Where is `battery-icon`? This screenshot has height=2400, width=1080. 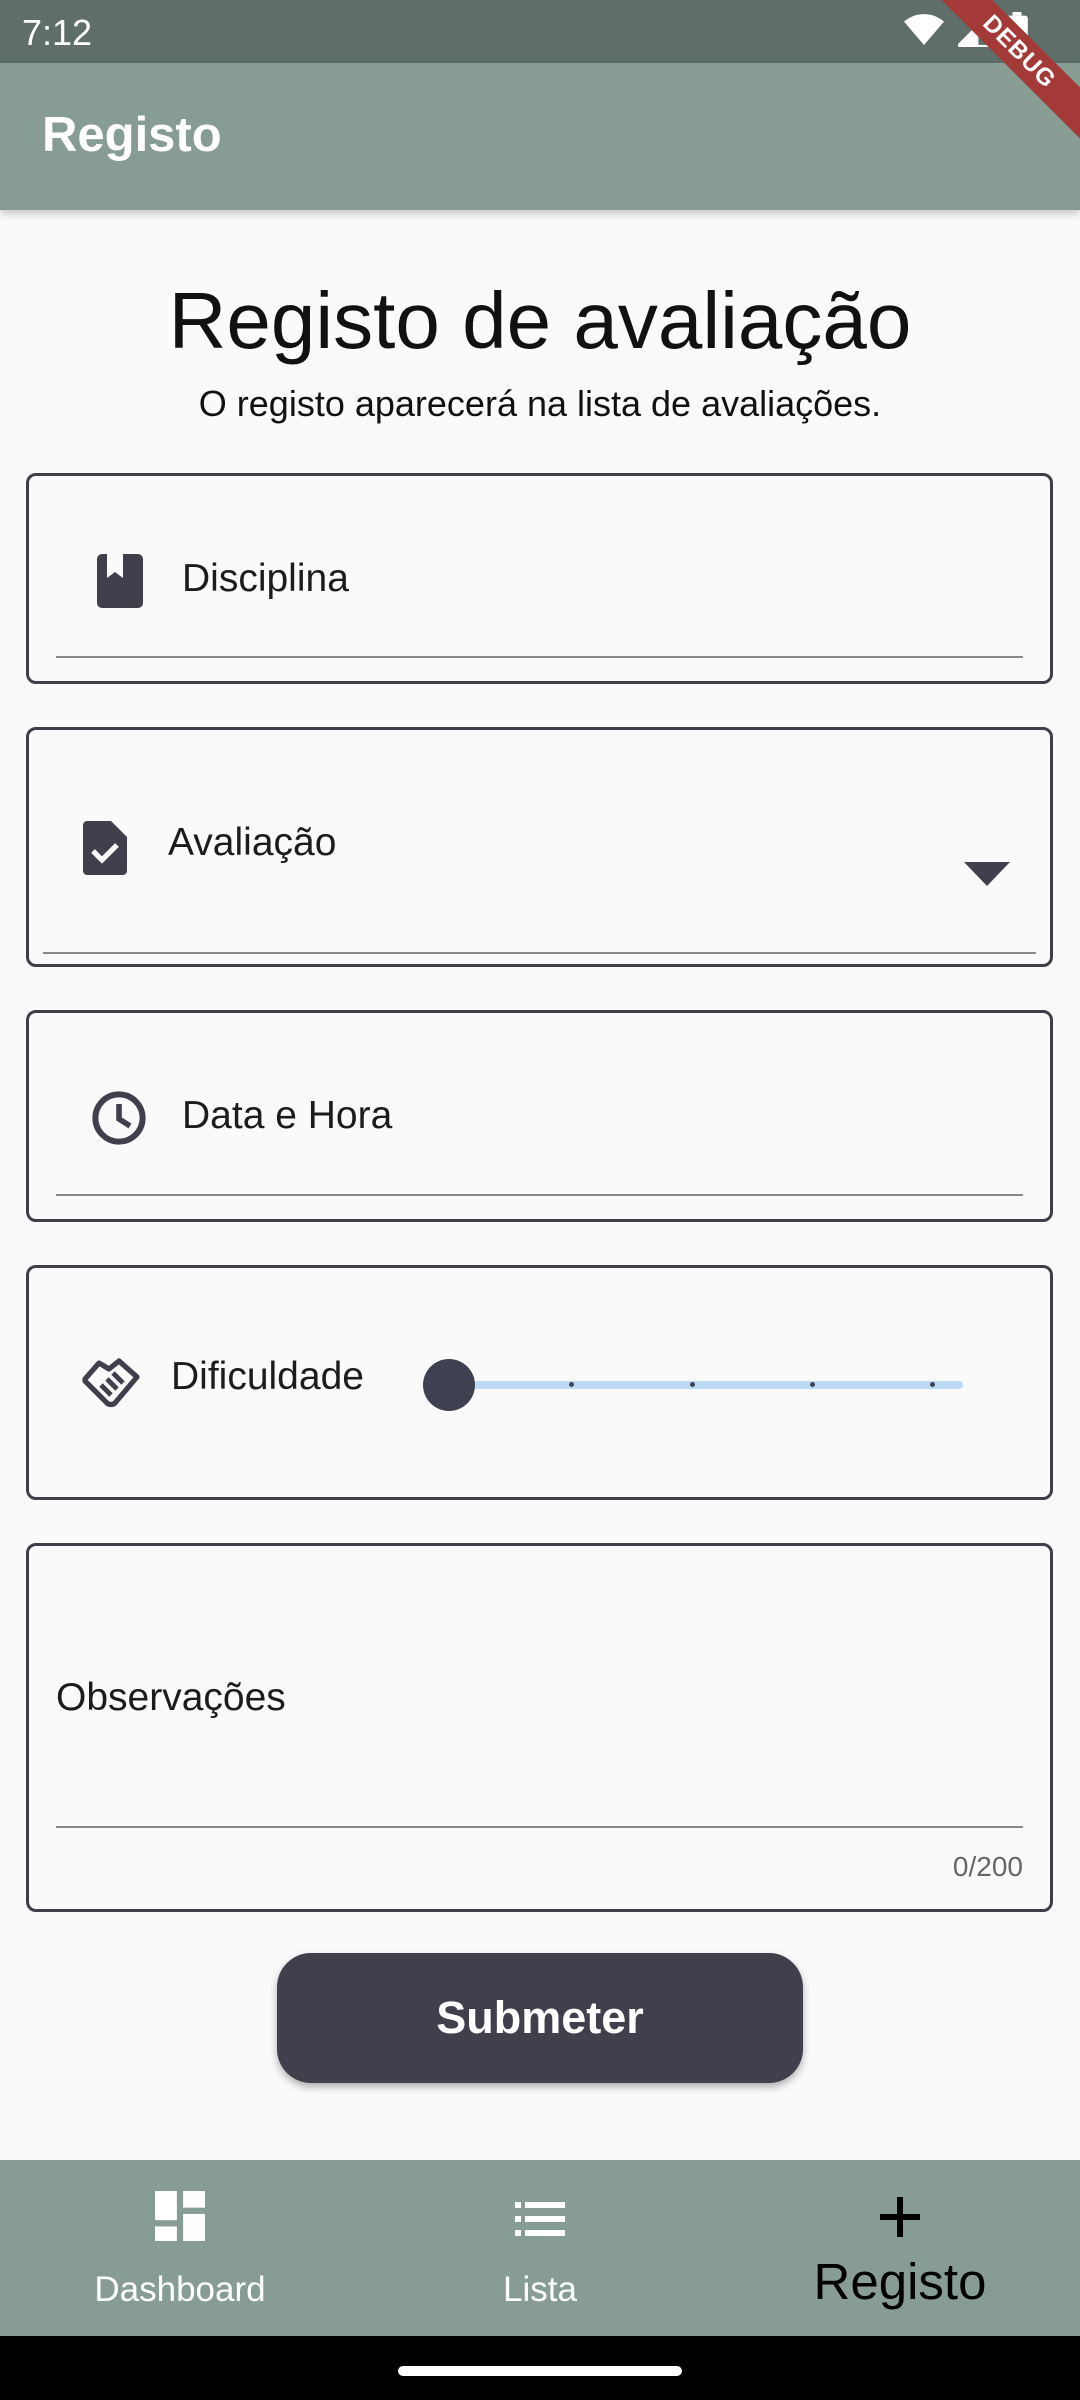
battery-icon is located at coordinates (1017, 30).